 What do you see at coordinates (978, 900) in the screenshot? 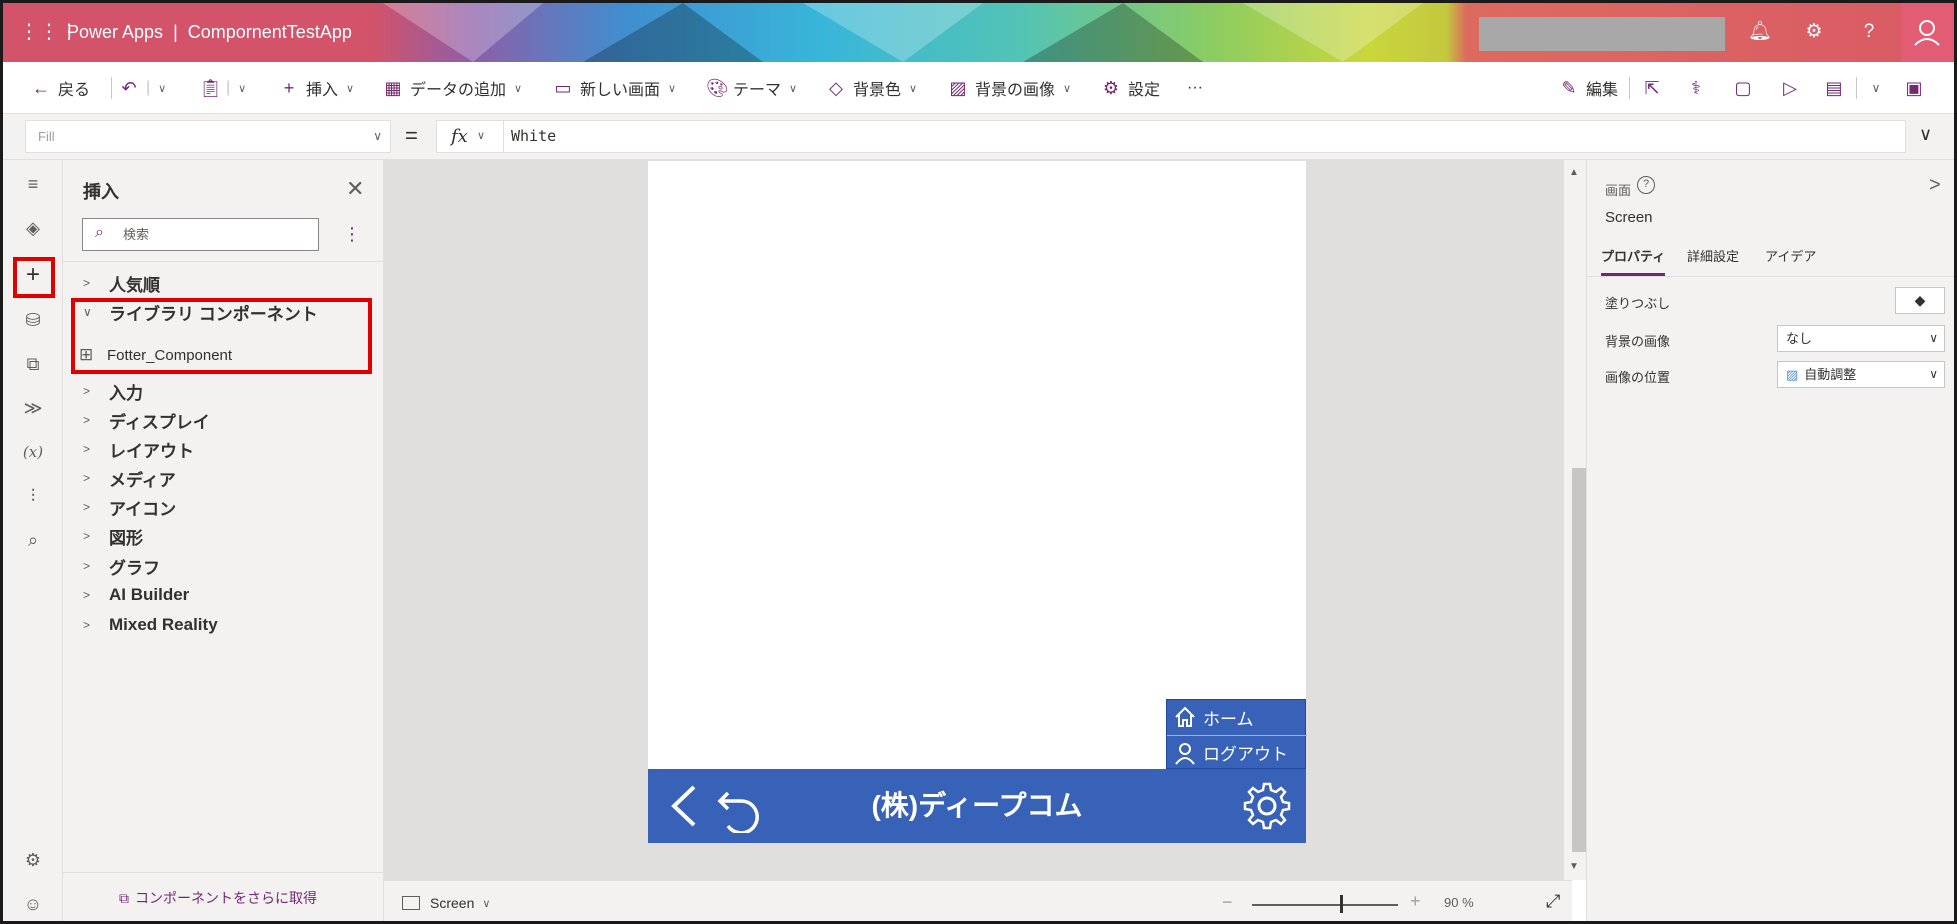
I see `status-bar: Screen ∨ − + 90 % ⤢` at bounding box center [978, 900].